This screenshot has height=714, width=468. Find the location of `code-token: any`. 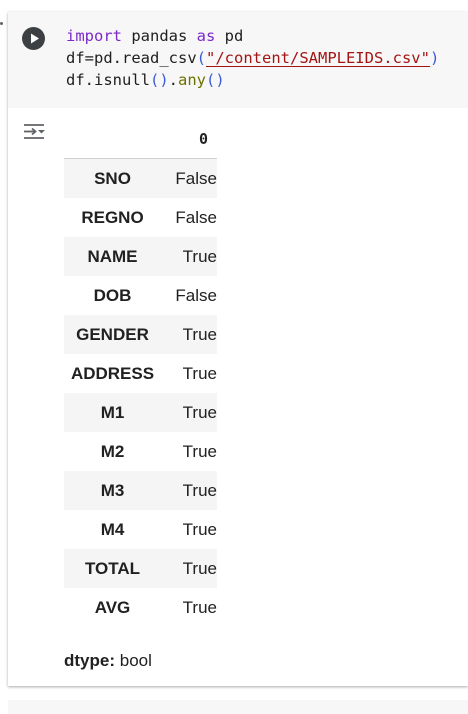

code-token: any is located at coordinates (192, 80).